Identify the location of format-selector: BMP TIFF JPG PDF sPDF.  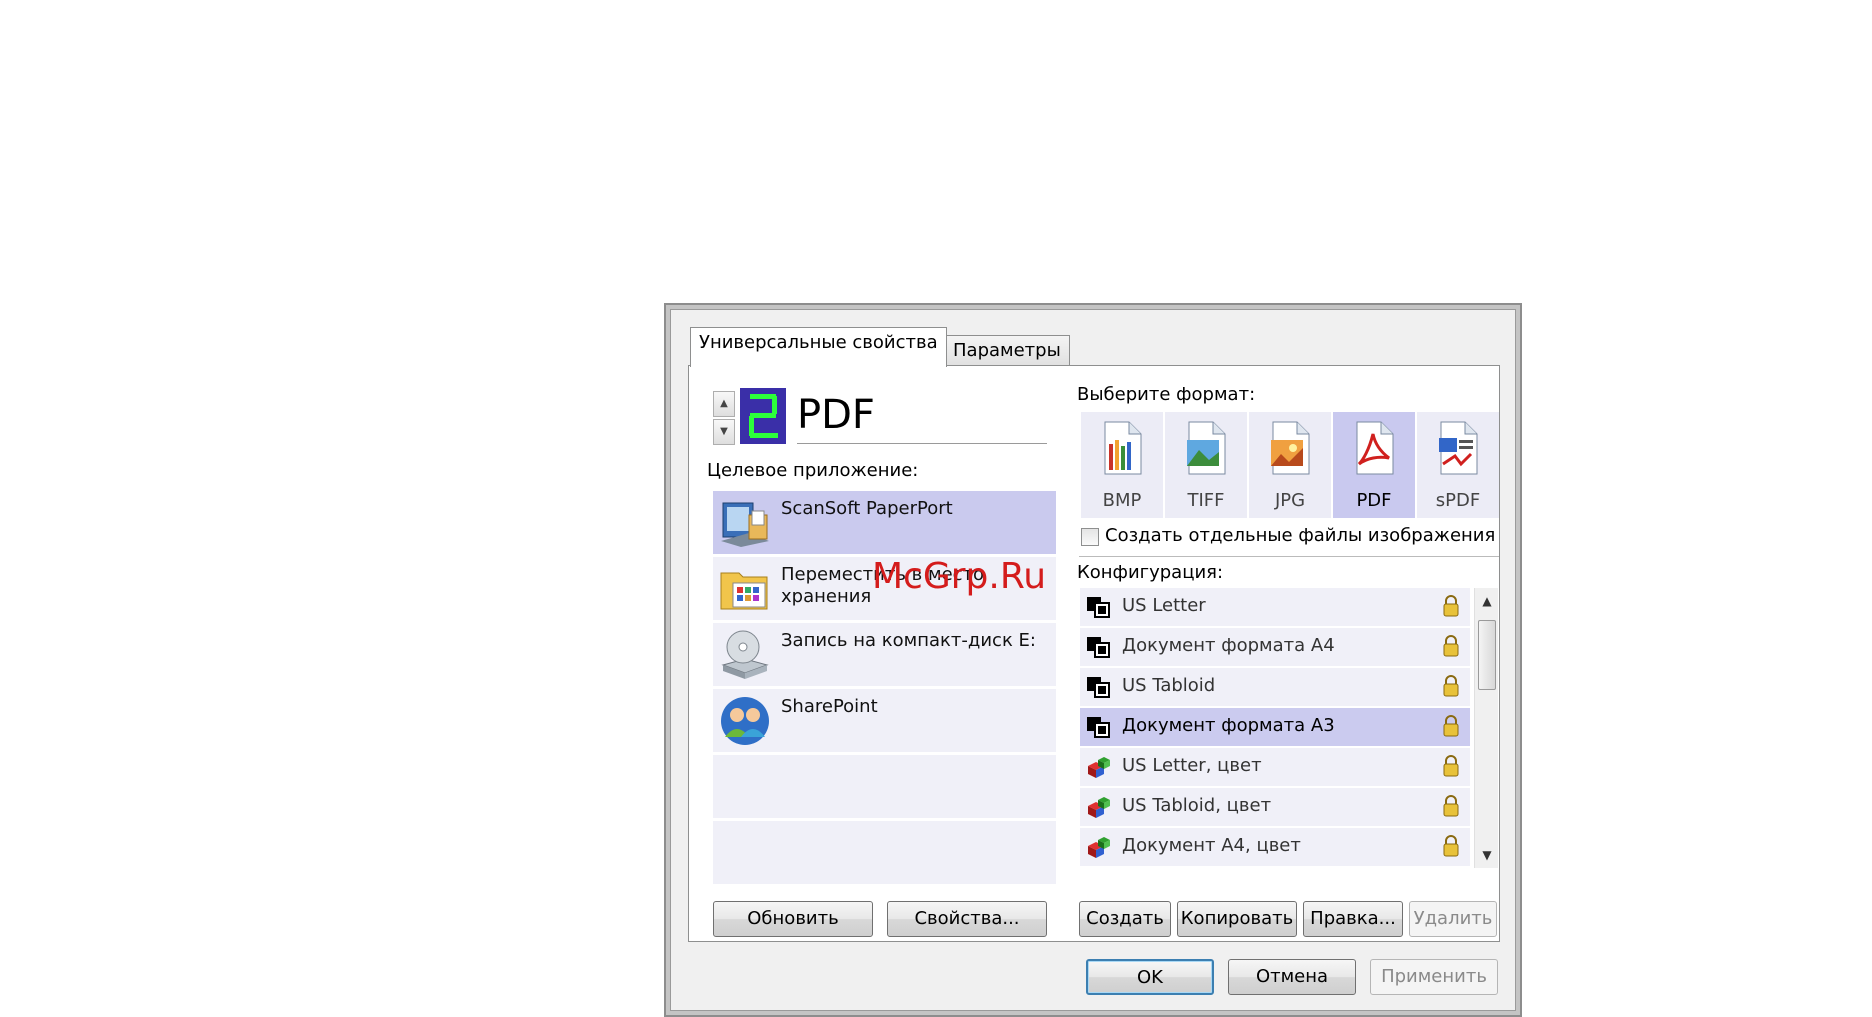
(1291, 465).